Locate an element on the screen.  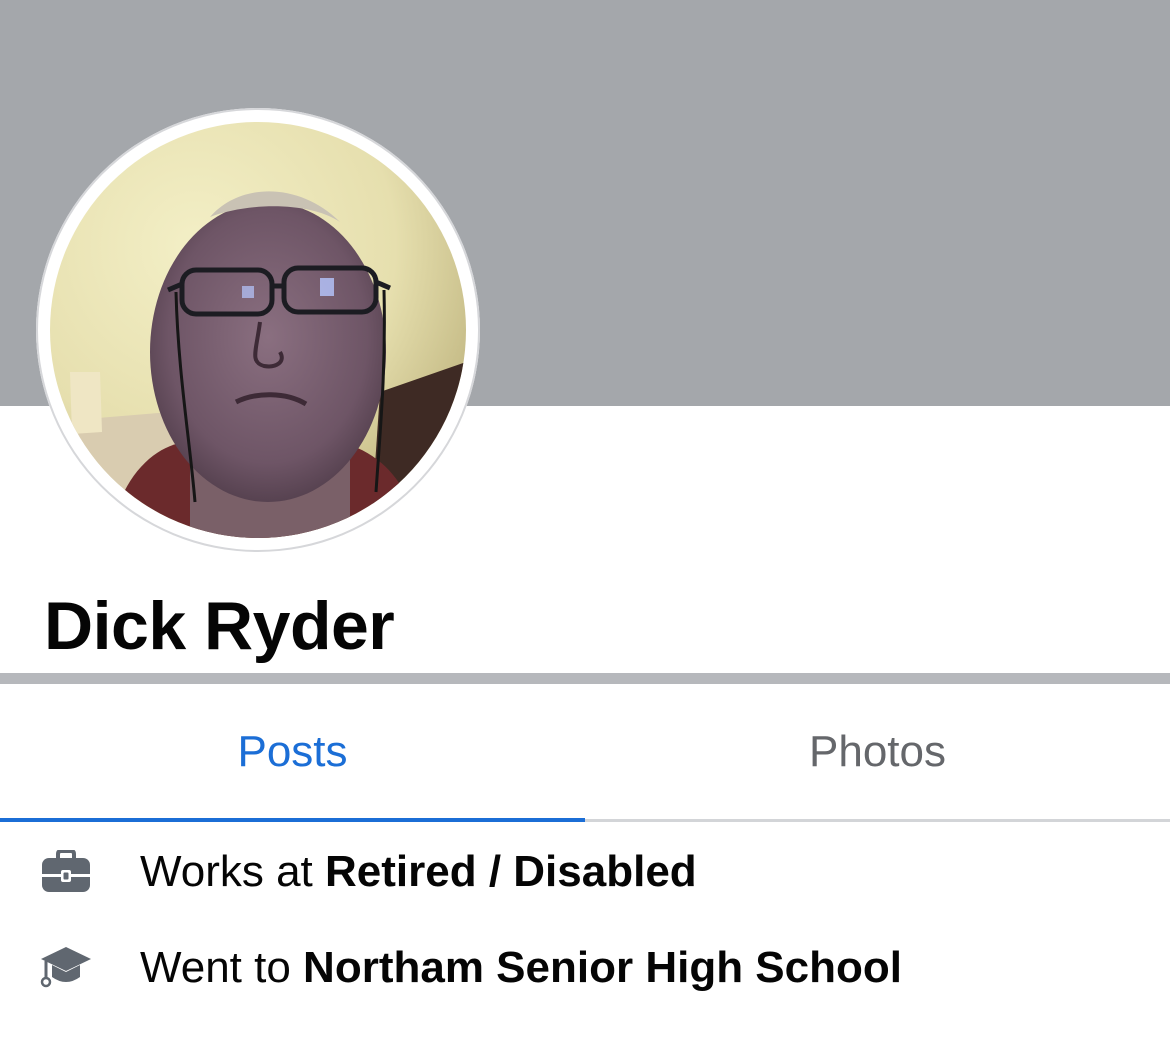
intro-education-row: Went to Northam Senior High School is located at coordinates (585, 968).